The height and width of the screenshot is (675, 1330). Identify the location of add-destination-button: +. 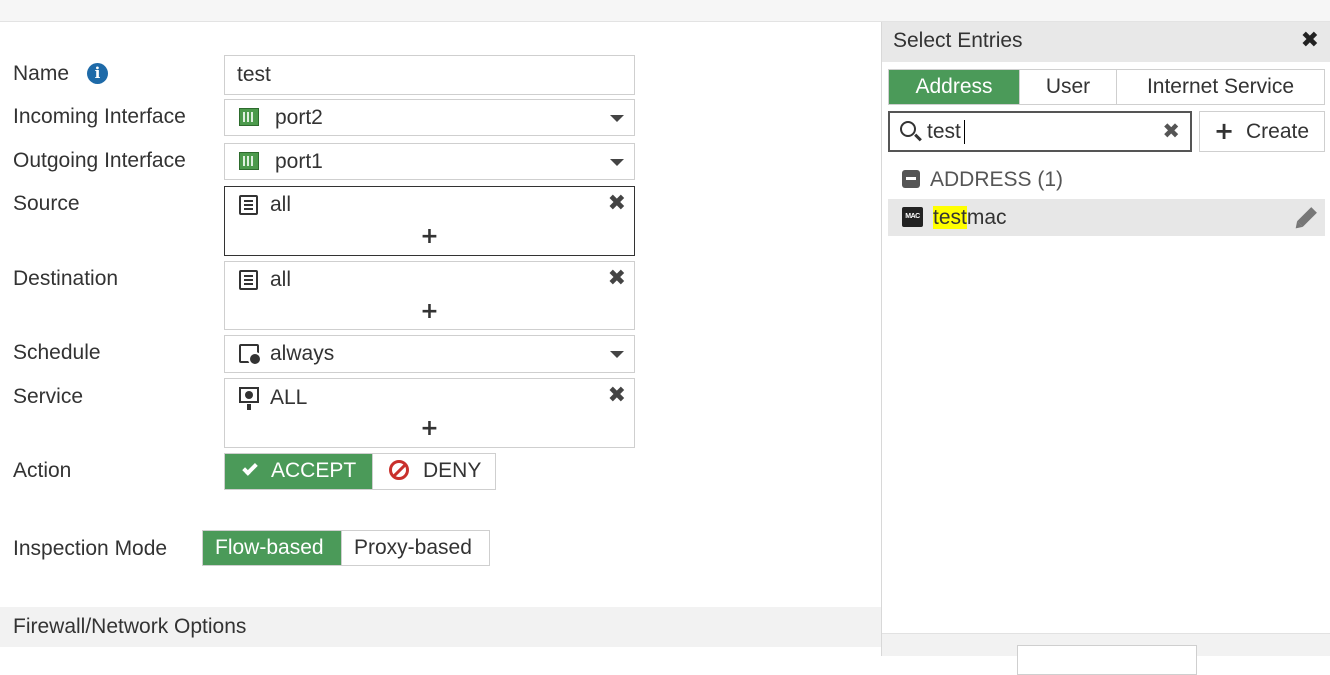
(429, 312).